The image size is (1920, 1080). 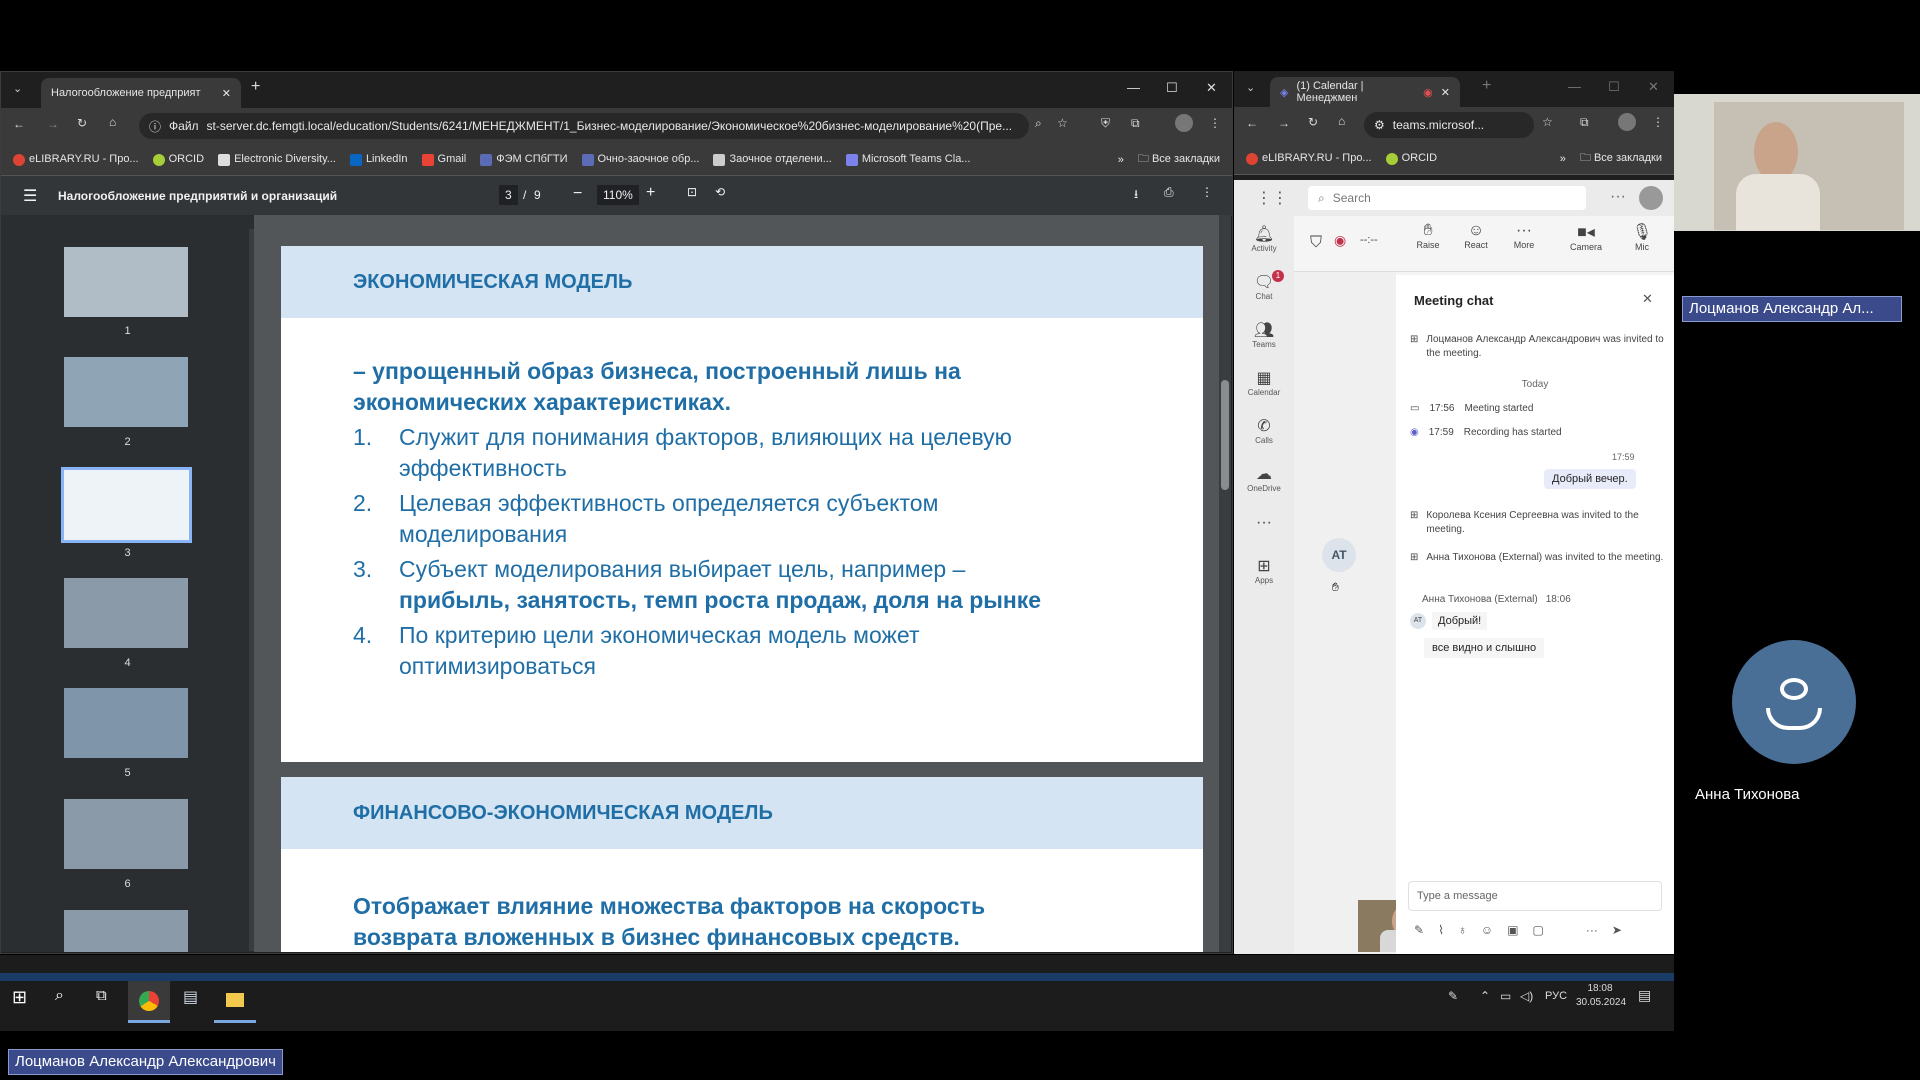 I want to click on zoom-in-icon: +, so click(x=650, y=193).